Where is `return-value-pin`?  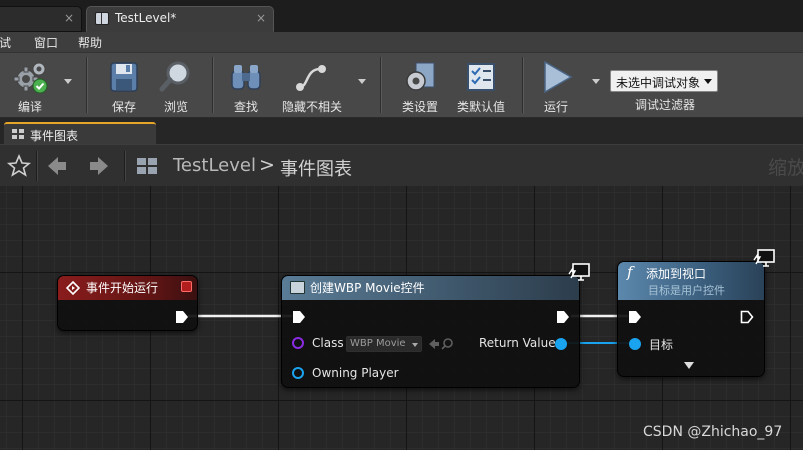
return-value-pin is located at coordinates (561, 344).